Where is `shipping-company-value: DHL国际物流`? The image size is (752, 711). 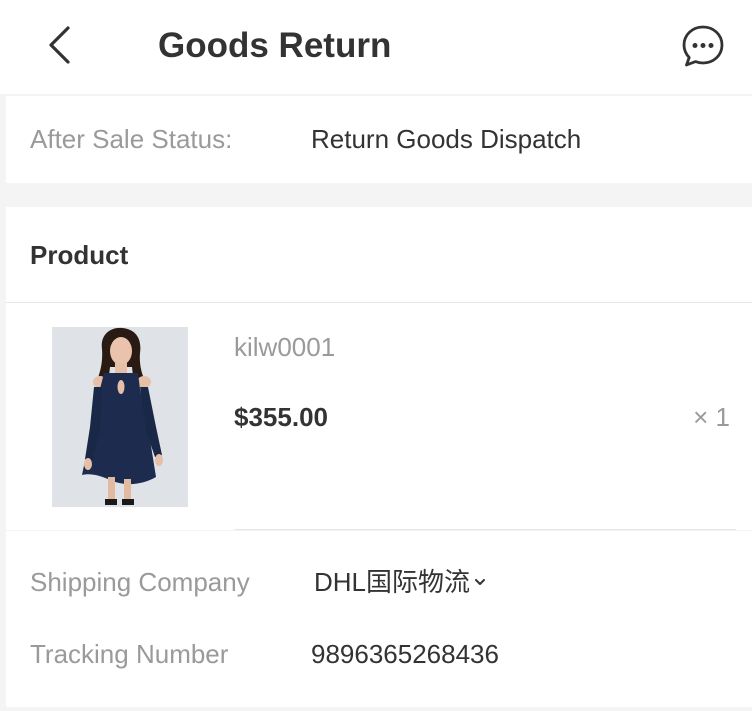 shipping-company-value: DHL国际物流 is located at coordinates (392, 582).